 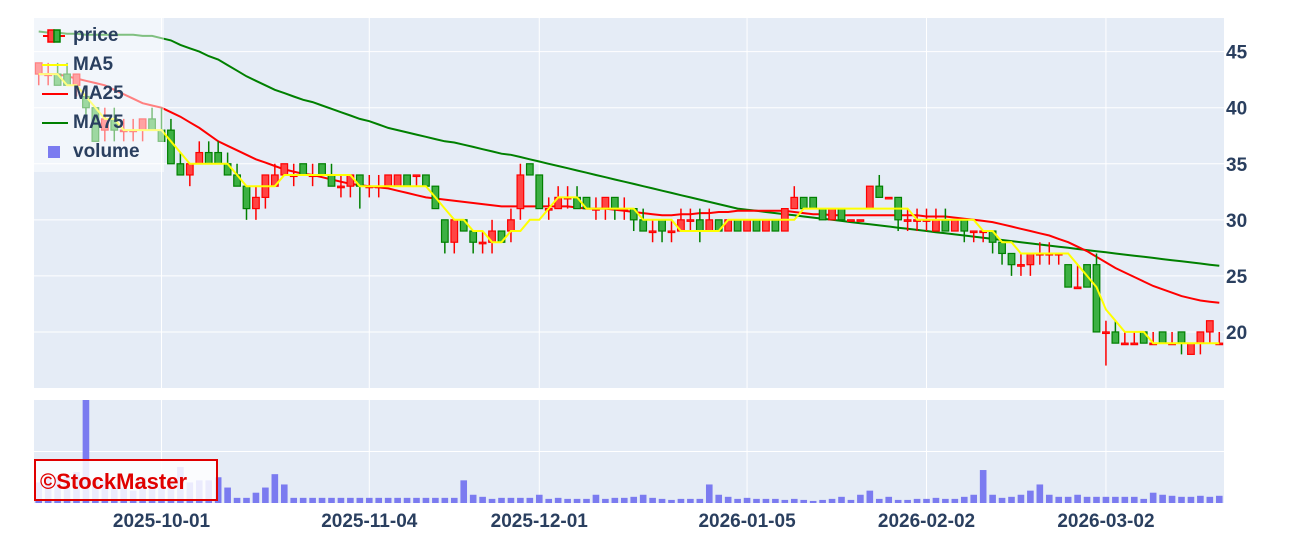 I want to click on price-tick-label: 40, so click(x=1236, y=109).